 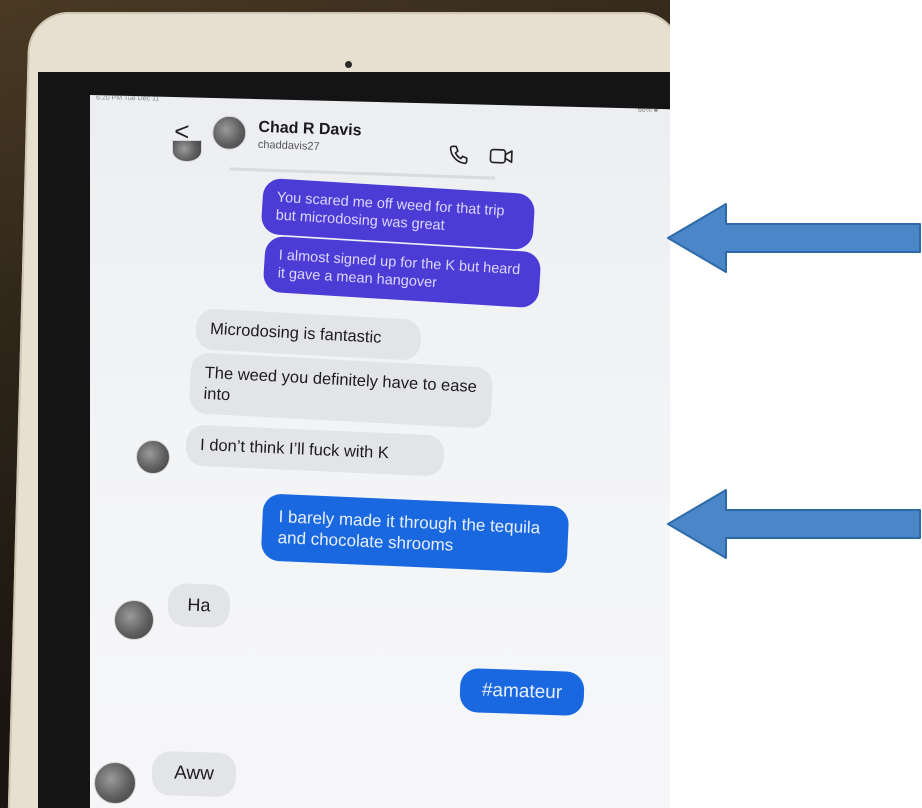 I want to click on message-bubble-incoming: Aww, so click(x=194, y=773).